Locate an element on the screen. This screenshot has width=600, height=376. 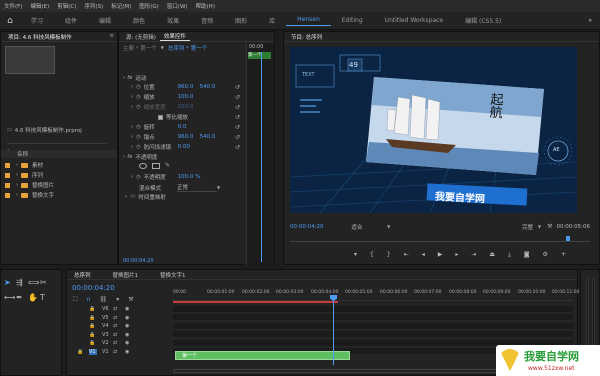
type-tool-icon: T is located at coordinates (46, 297).